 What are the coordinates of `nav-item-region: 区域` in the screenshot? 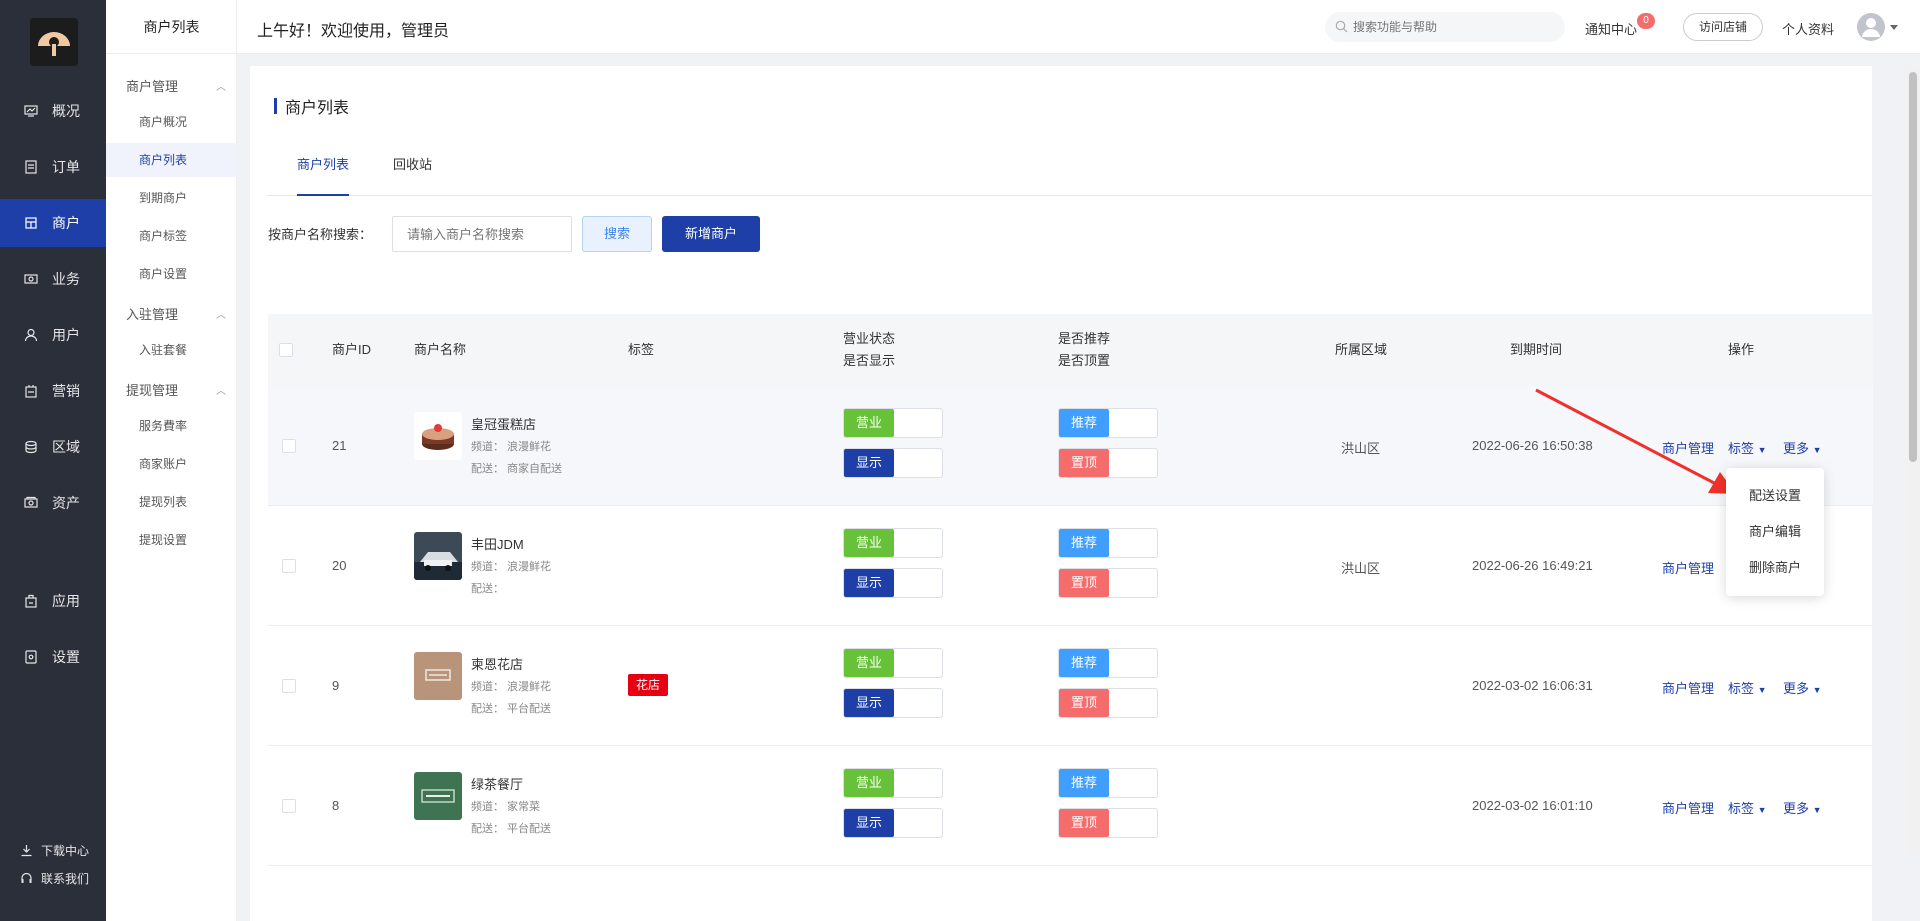 It's located at (53, 447).